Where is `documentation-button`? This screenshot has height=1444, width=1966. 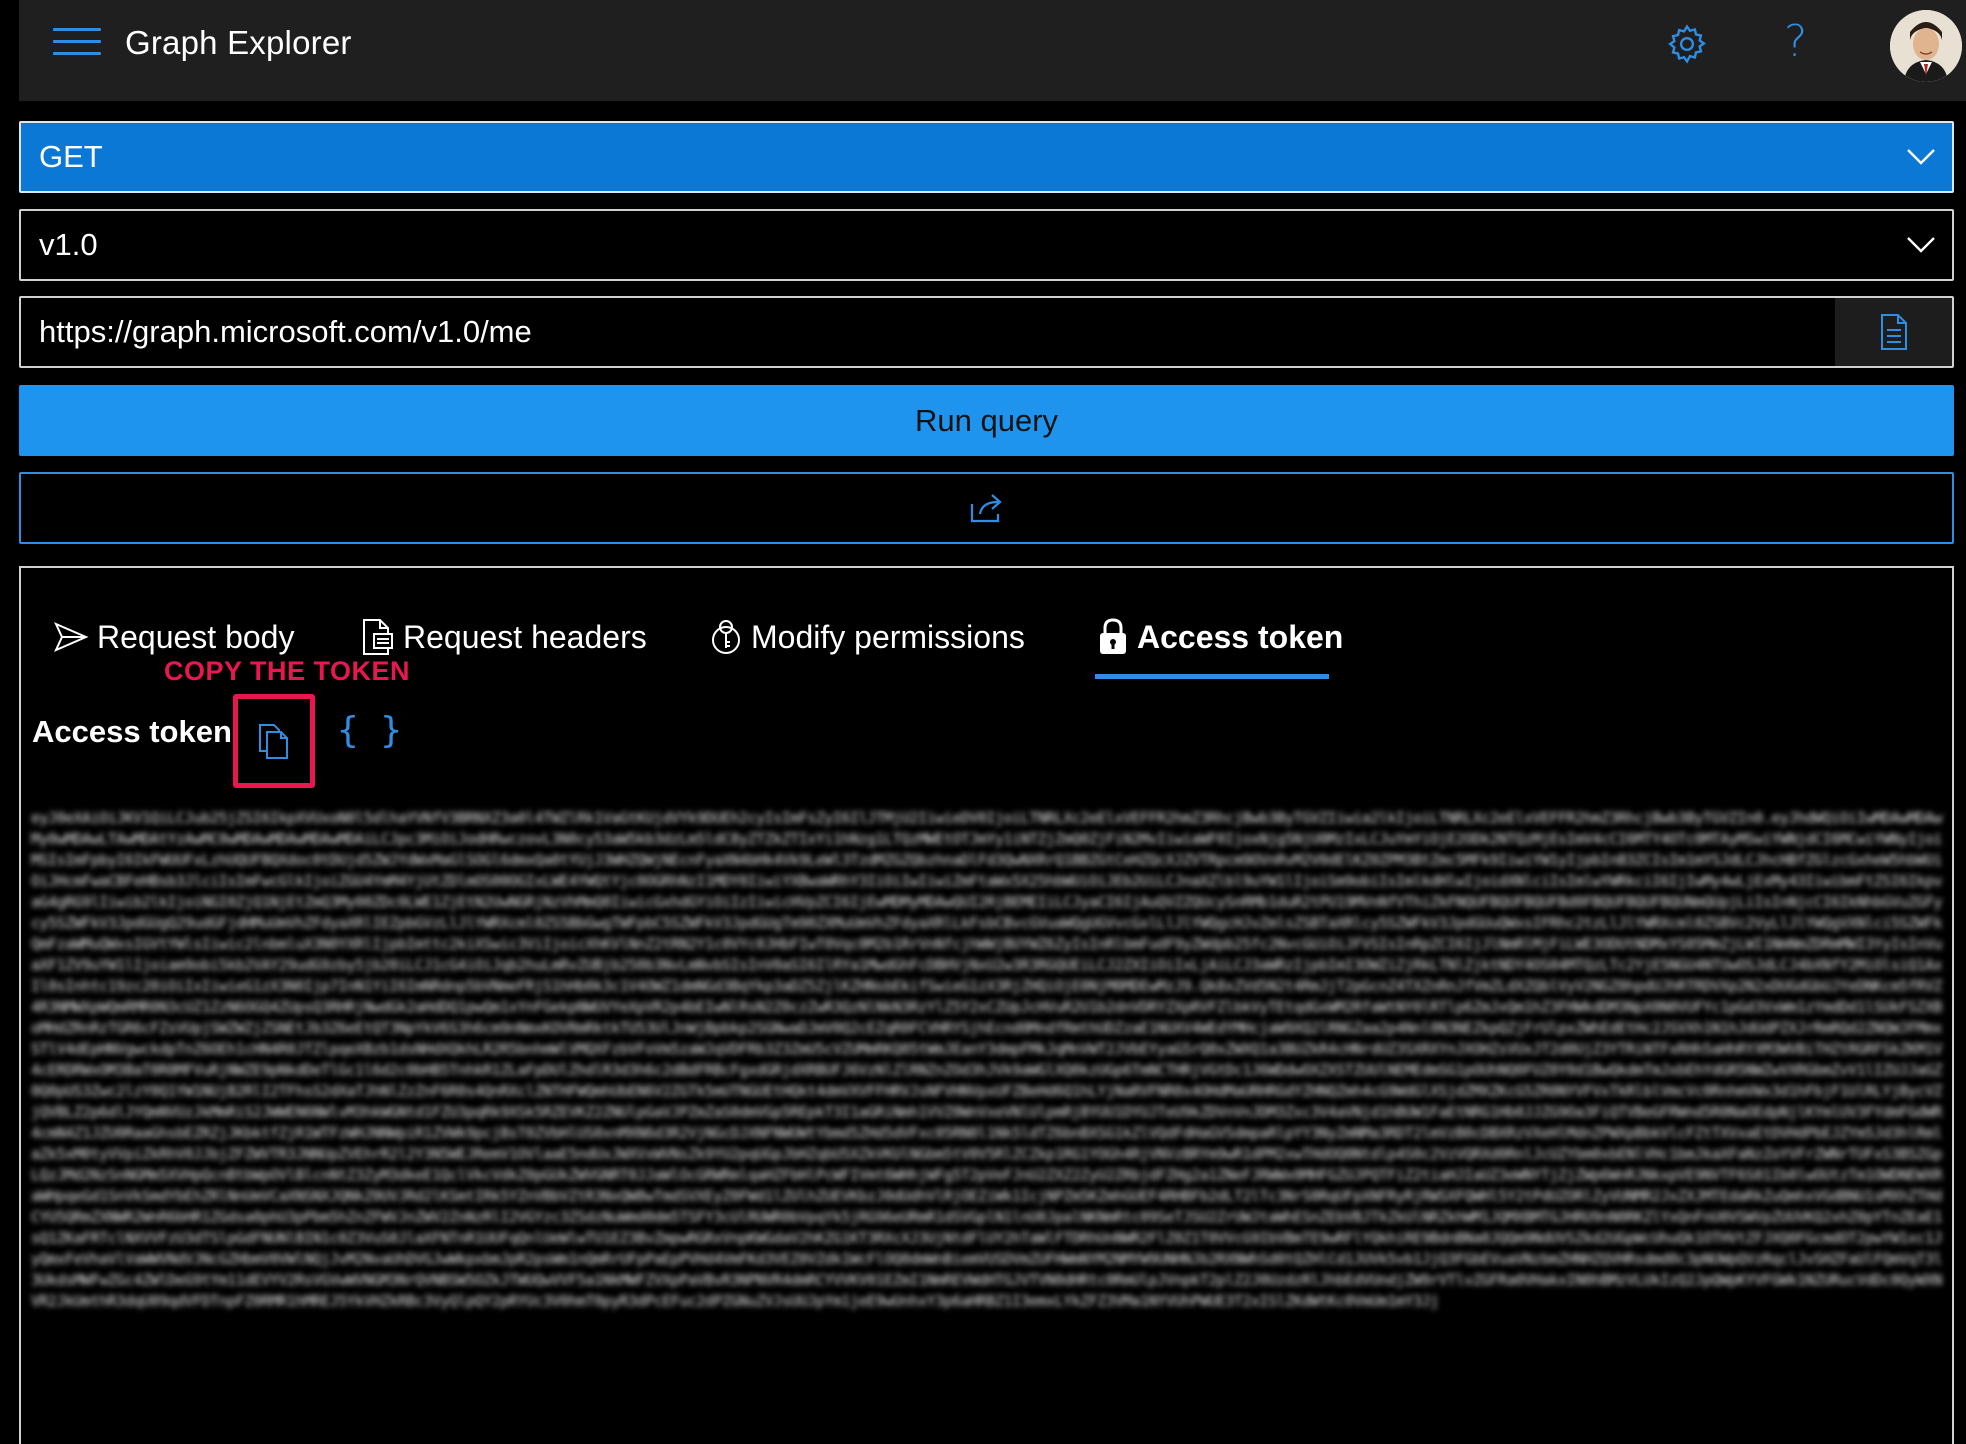
documentation-button is located at coordinates (1893, 332).